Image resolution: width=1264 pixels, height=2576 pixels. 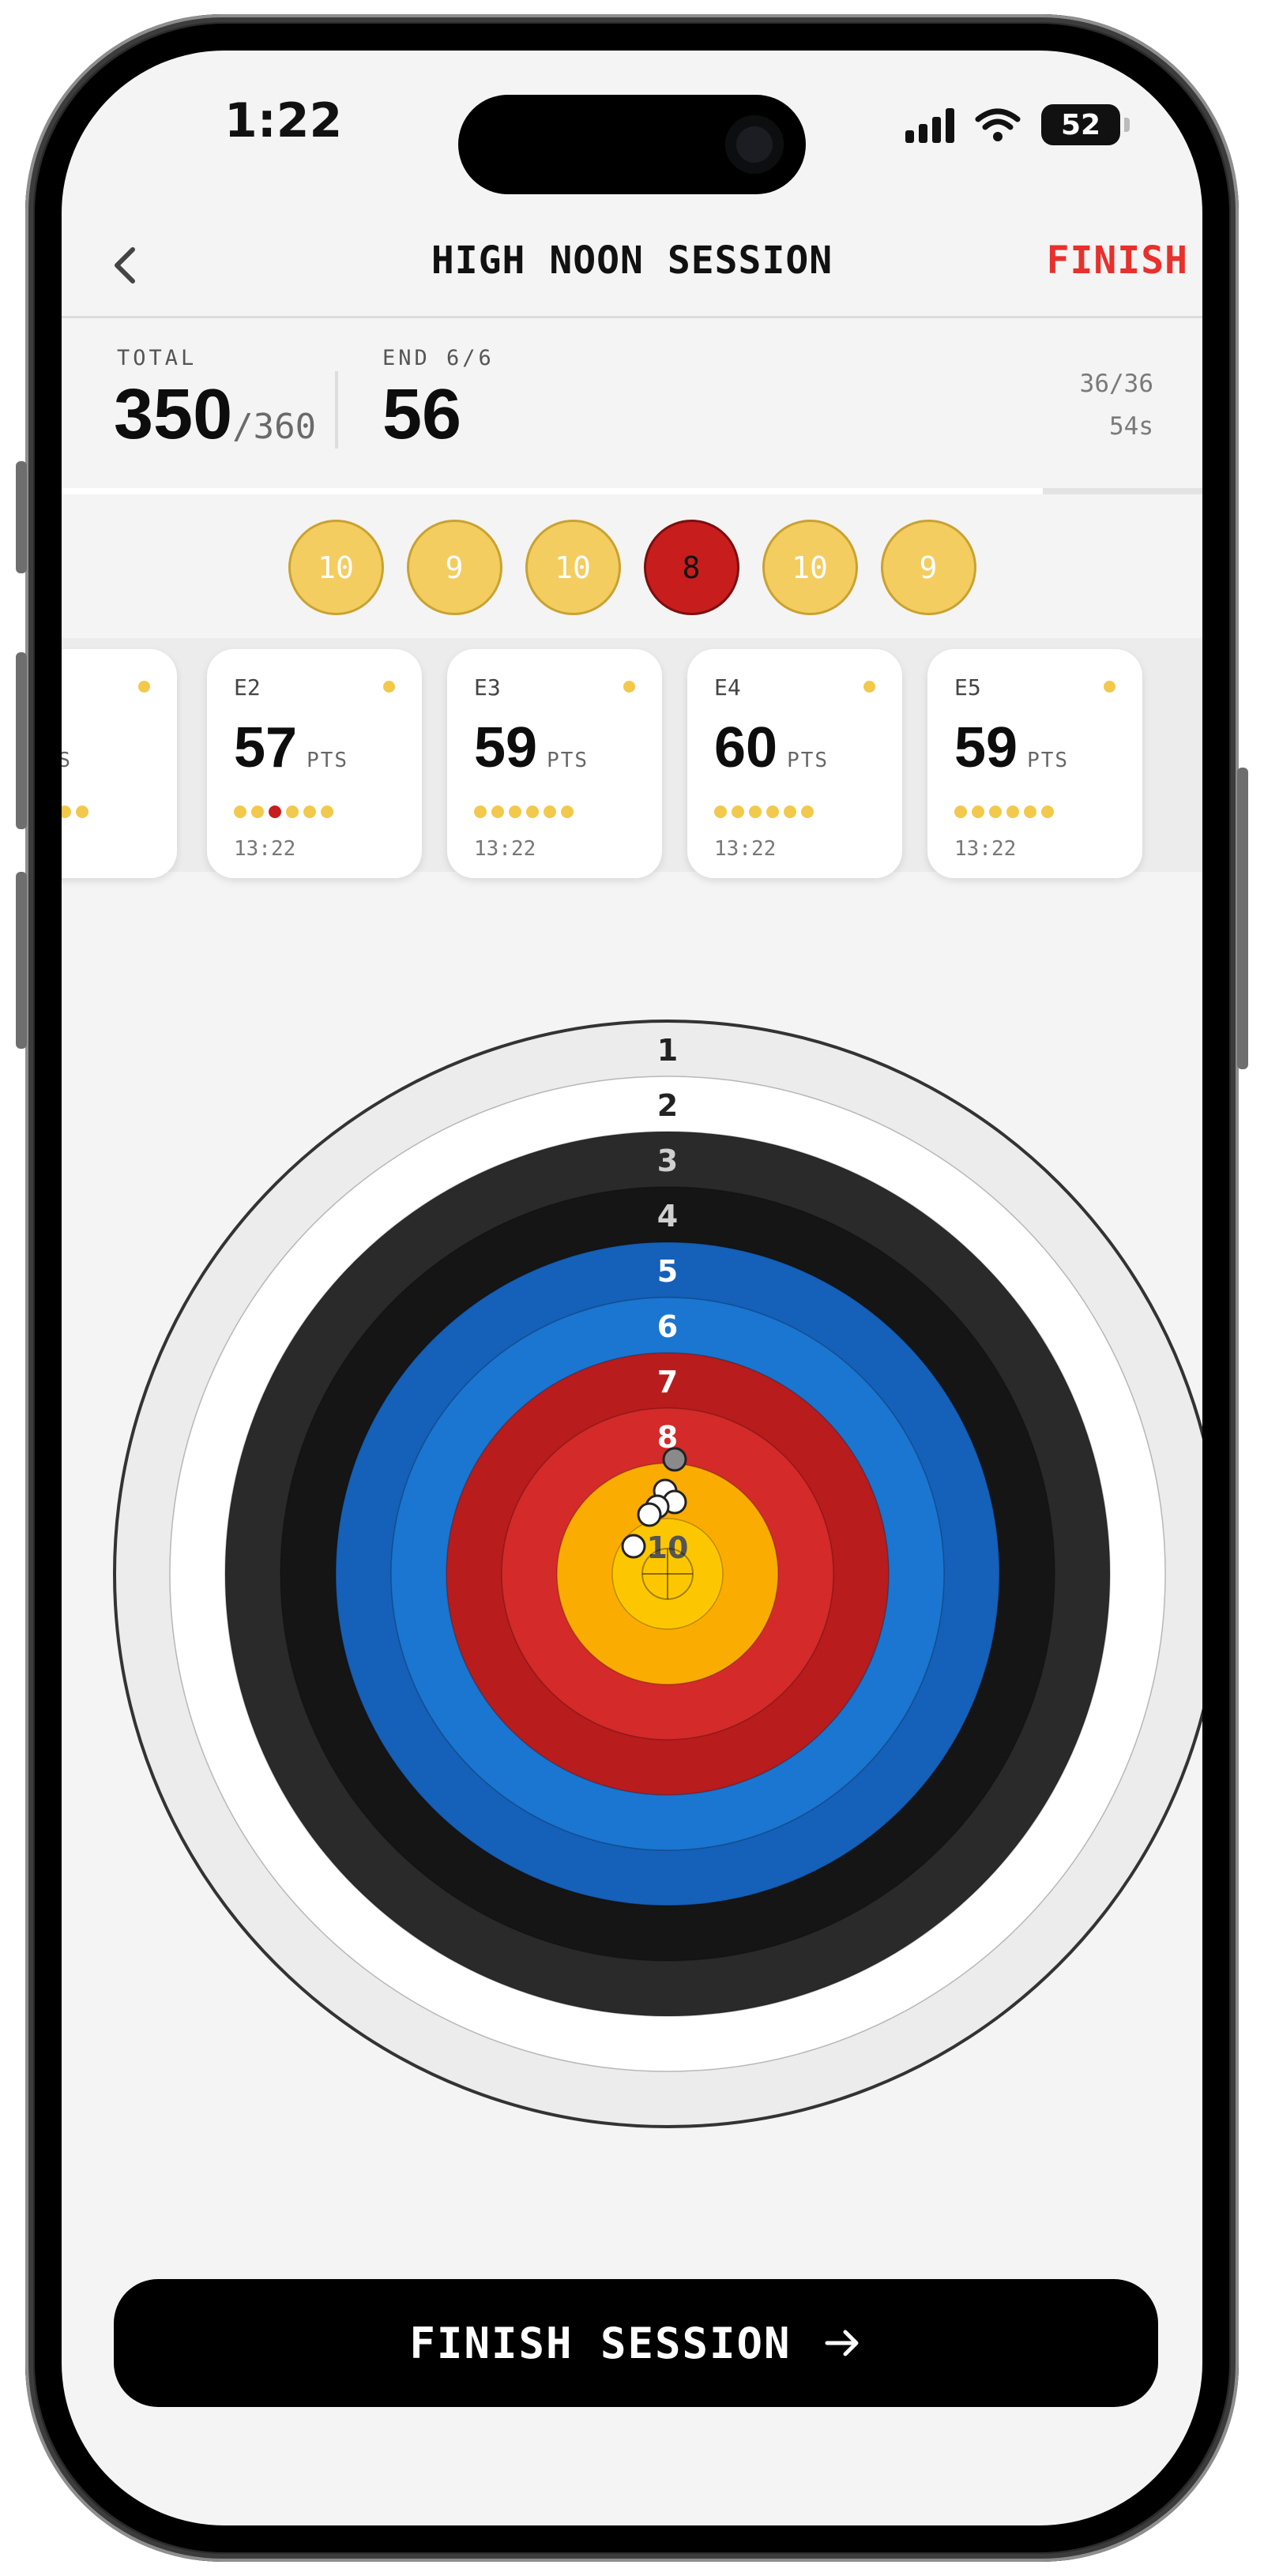 What do you see at coordinates (1118, 260) in the screenshot?
I see `finish-link: FINISH` at bounding box center [1118, 260].